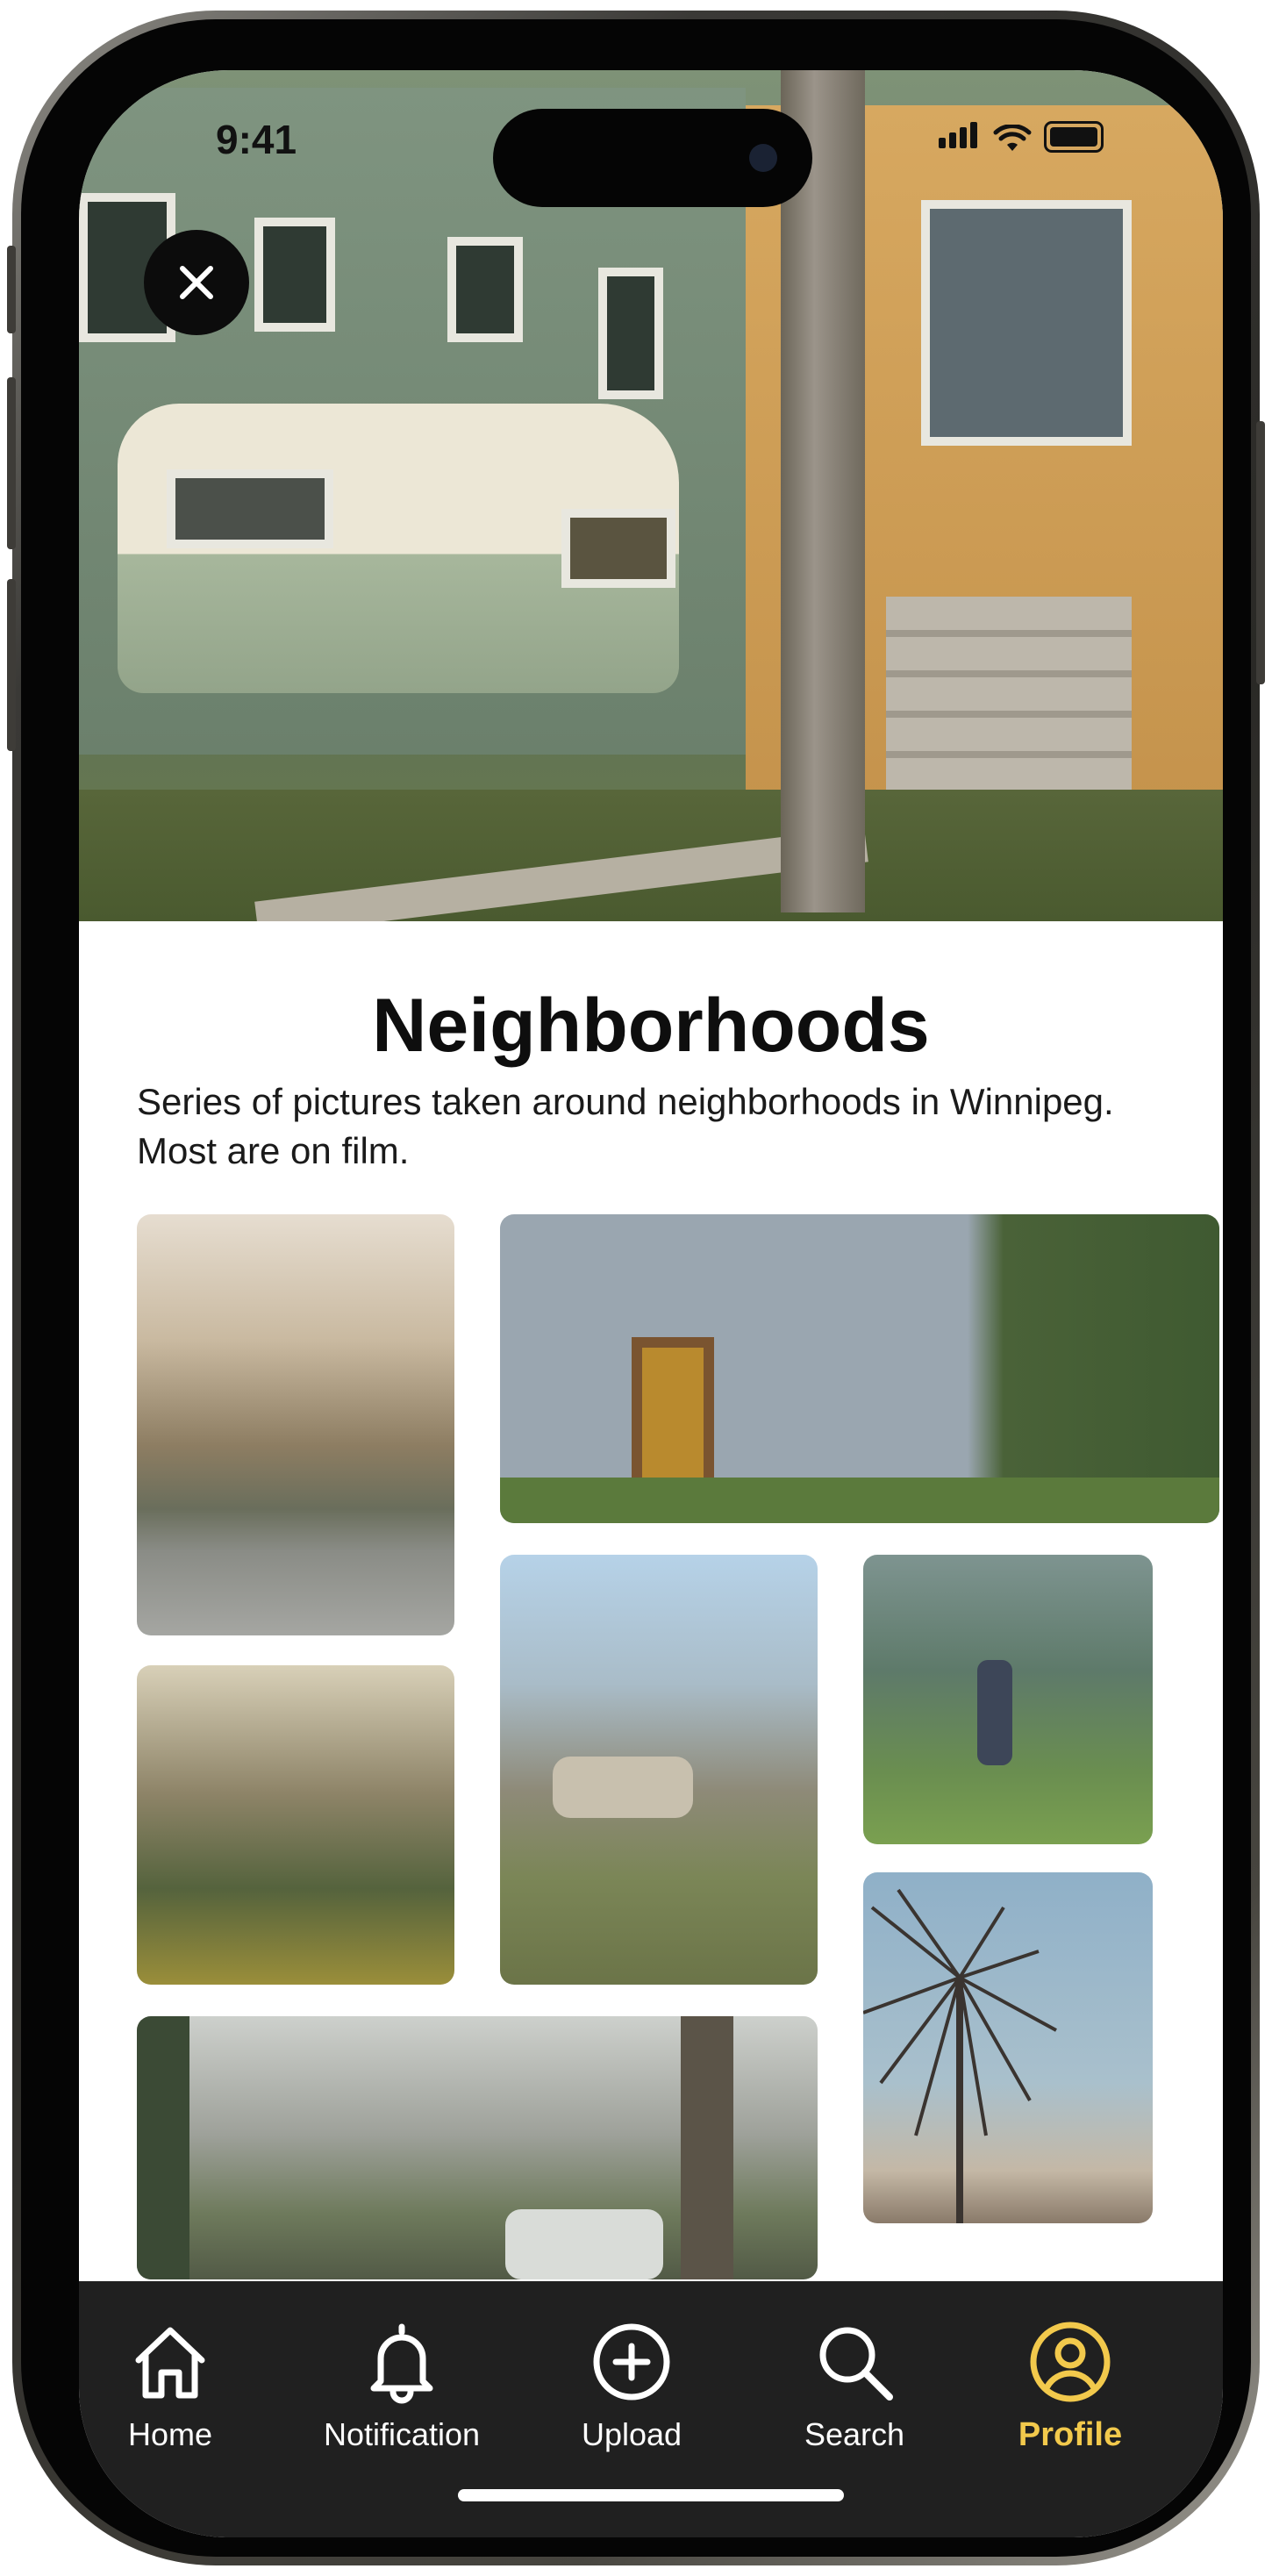 The width and height of the screenshot is (1272, 2576). I want to click on battery-icon, so click(1074, 137).